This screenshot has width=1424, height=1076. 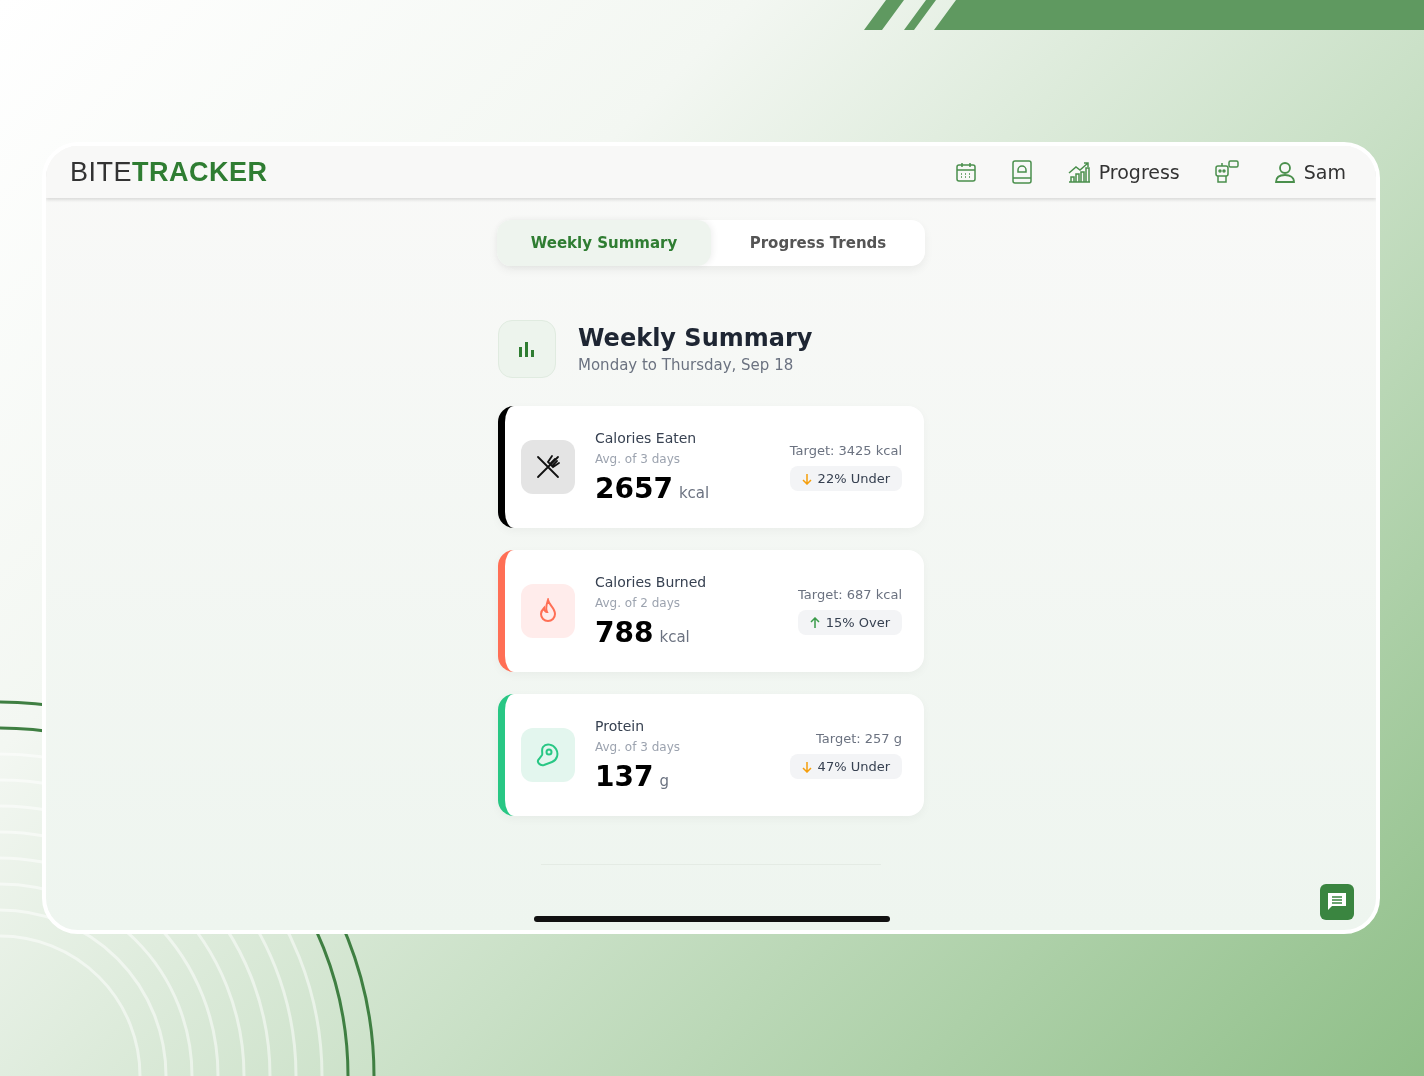 What do you see at coordinates (638, 602) in the screenshot?
I see `stat-subtitle: Avg. of 2 days` at bounding box center [638, 602].